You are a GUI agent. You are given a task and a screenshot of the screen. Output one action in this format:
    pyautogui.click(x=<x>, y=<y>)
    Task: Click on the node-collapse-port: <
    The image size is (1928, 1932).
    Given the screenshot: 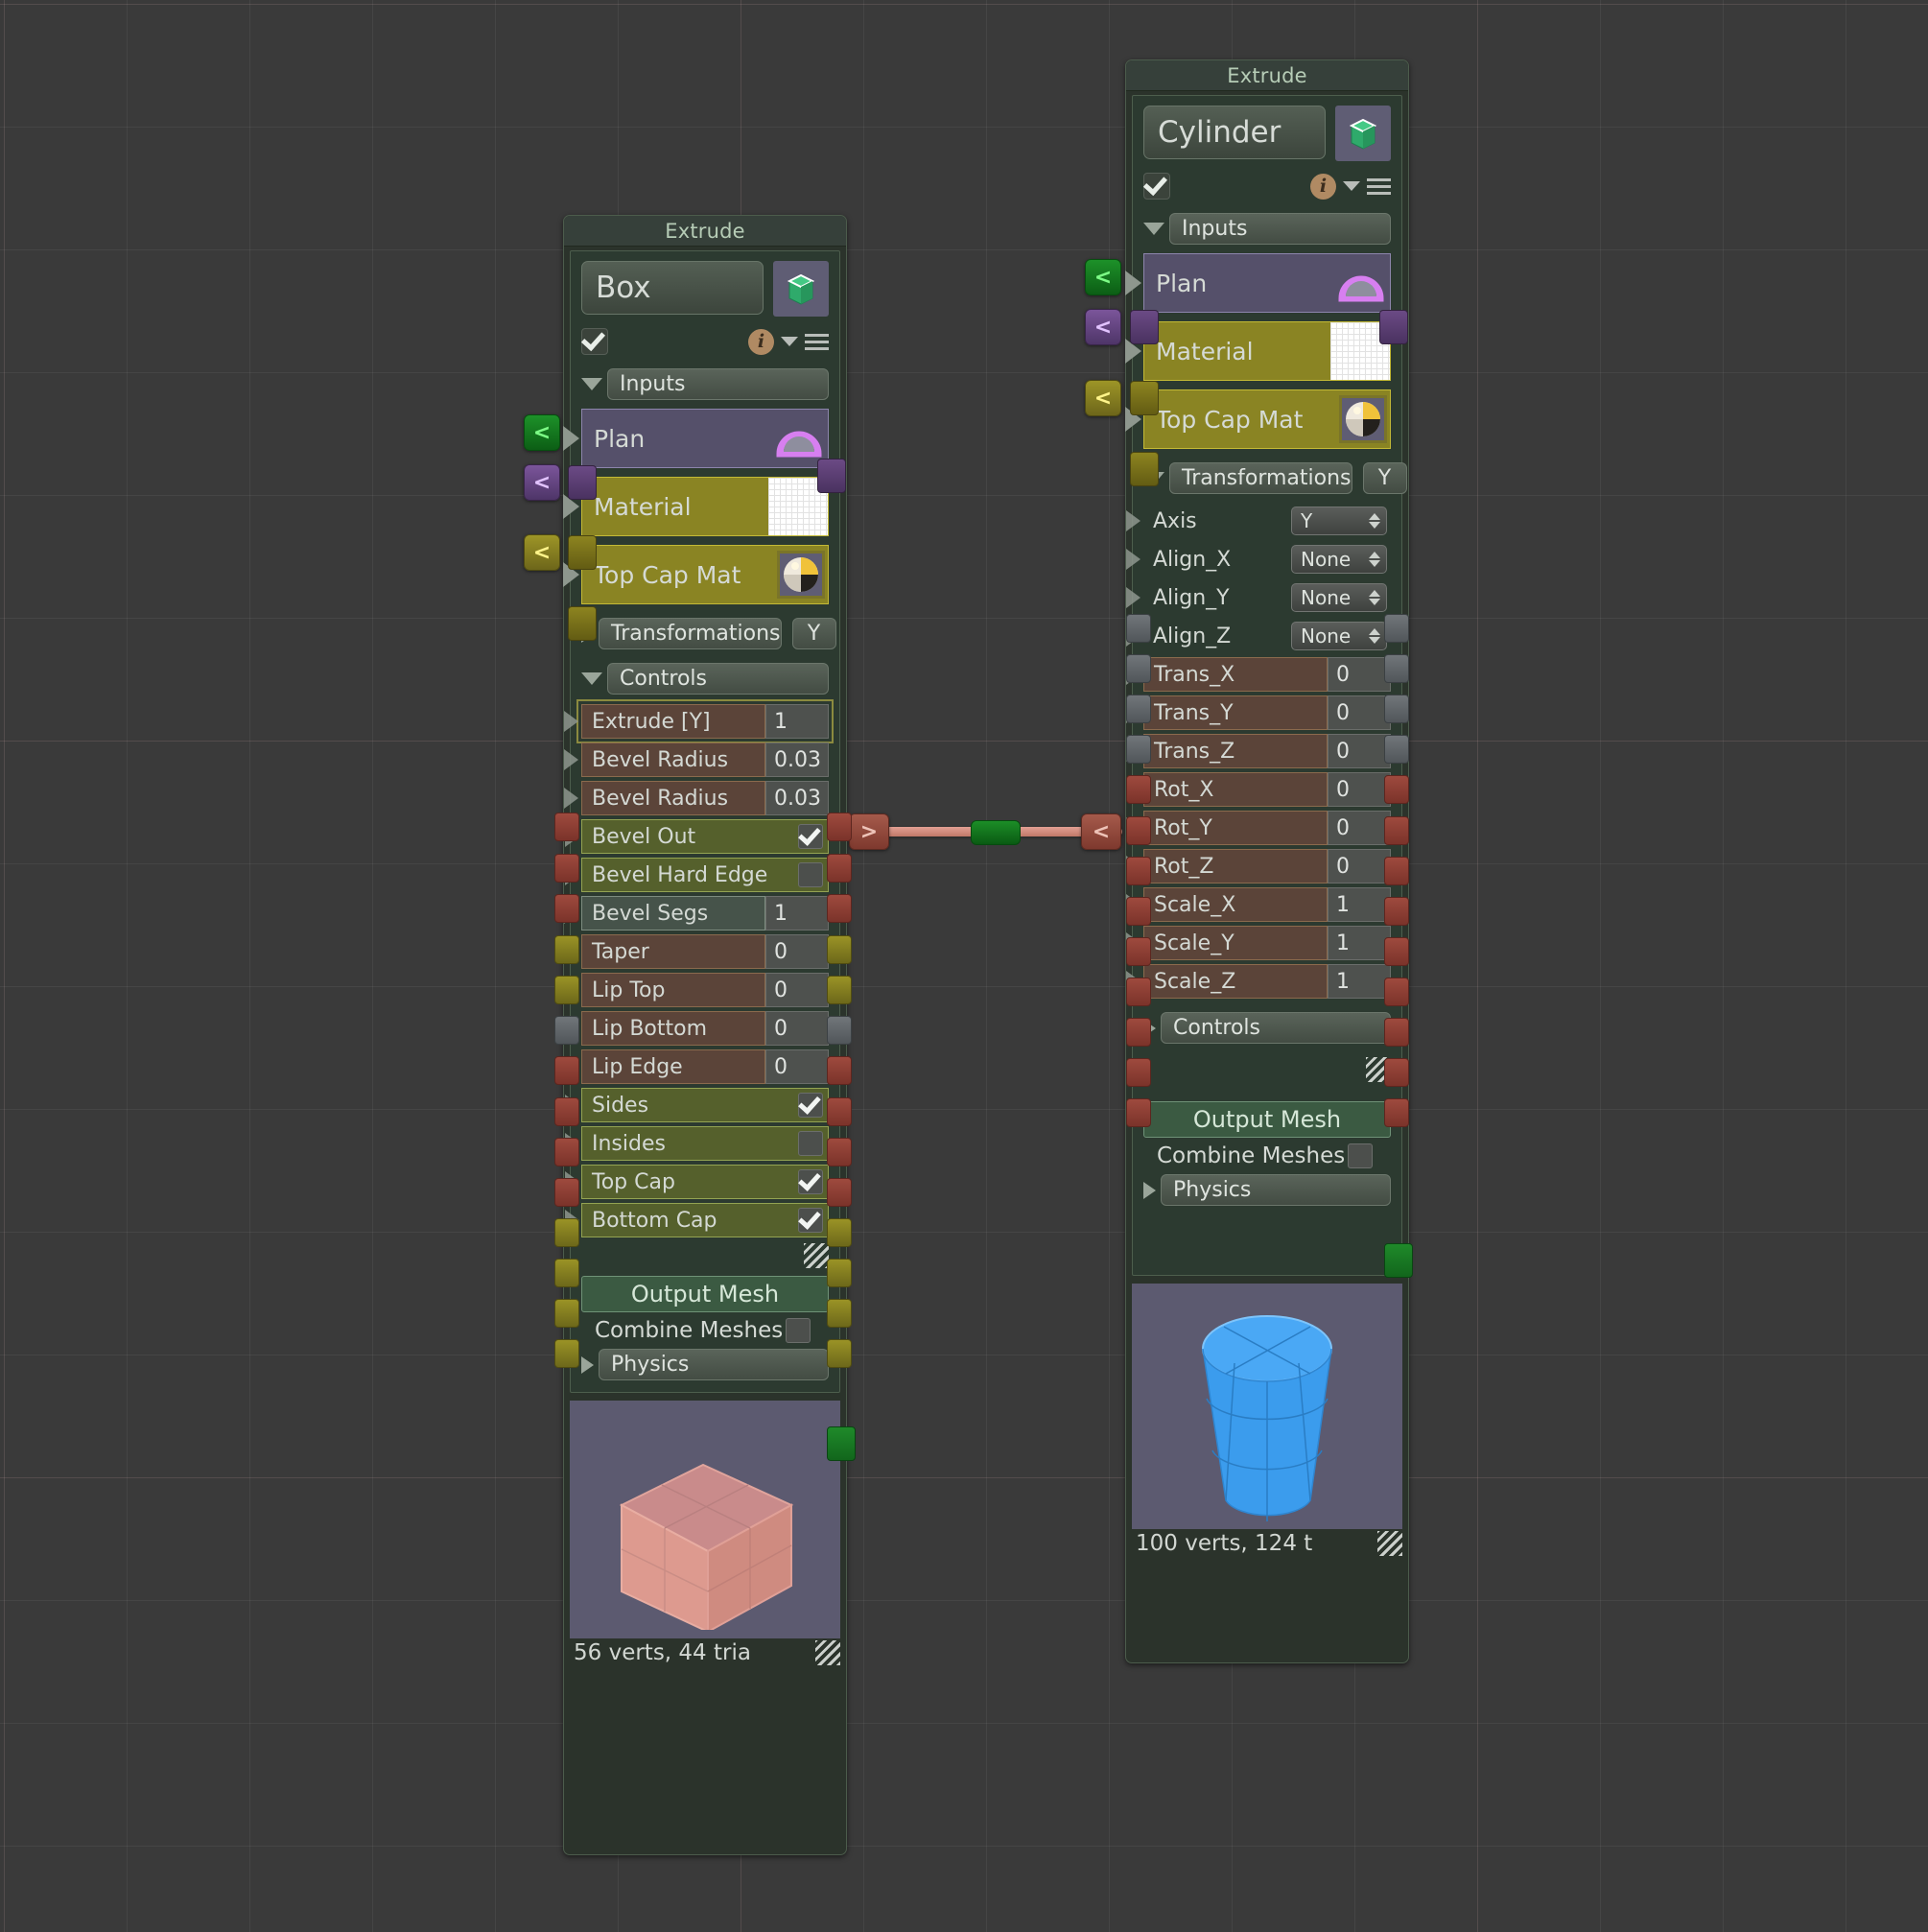 What is the action you would take?
    pyautogui.click(x=542, y=433)
    